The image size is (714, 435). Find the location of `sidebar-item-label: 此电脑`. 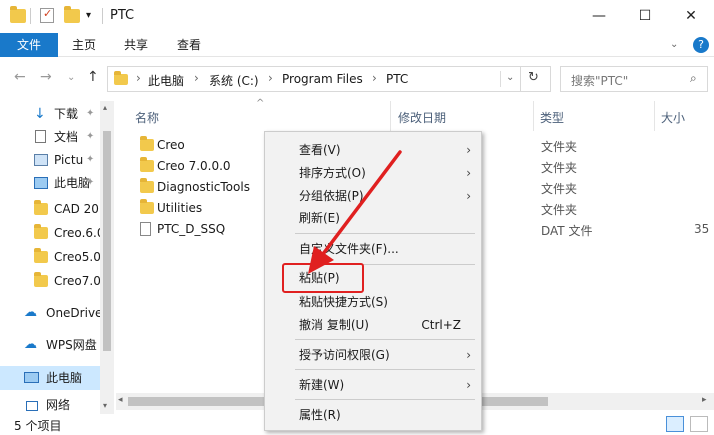

sidebar-item-label: 此电脑 is located at coordinates (72, 183).